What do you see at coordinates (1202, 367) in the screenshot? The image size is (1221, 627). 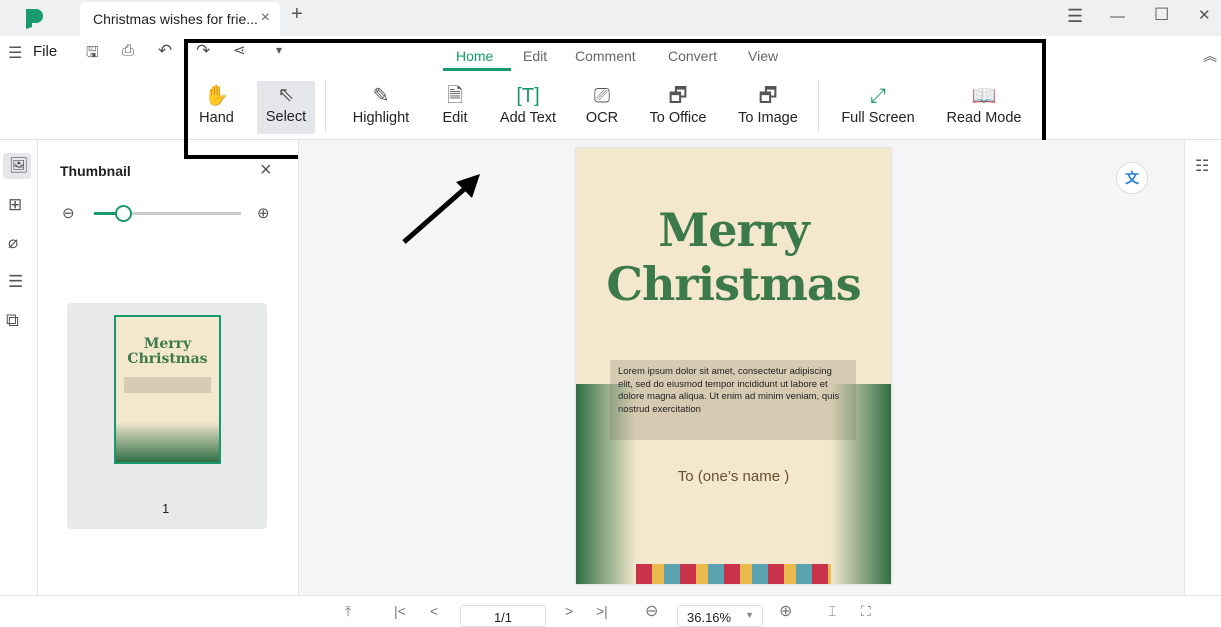 I see `right-sidebar: ☷` at bounding box center [1202, 367].